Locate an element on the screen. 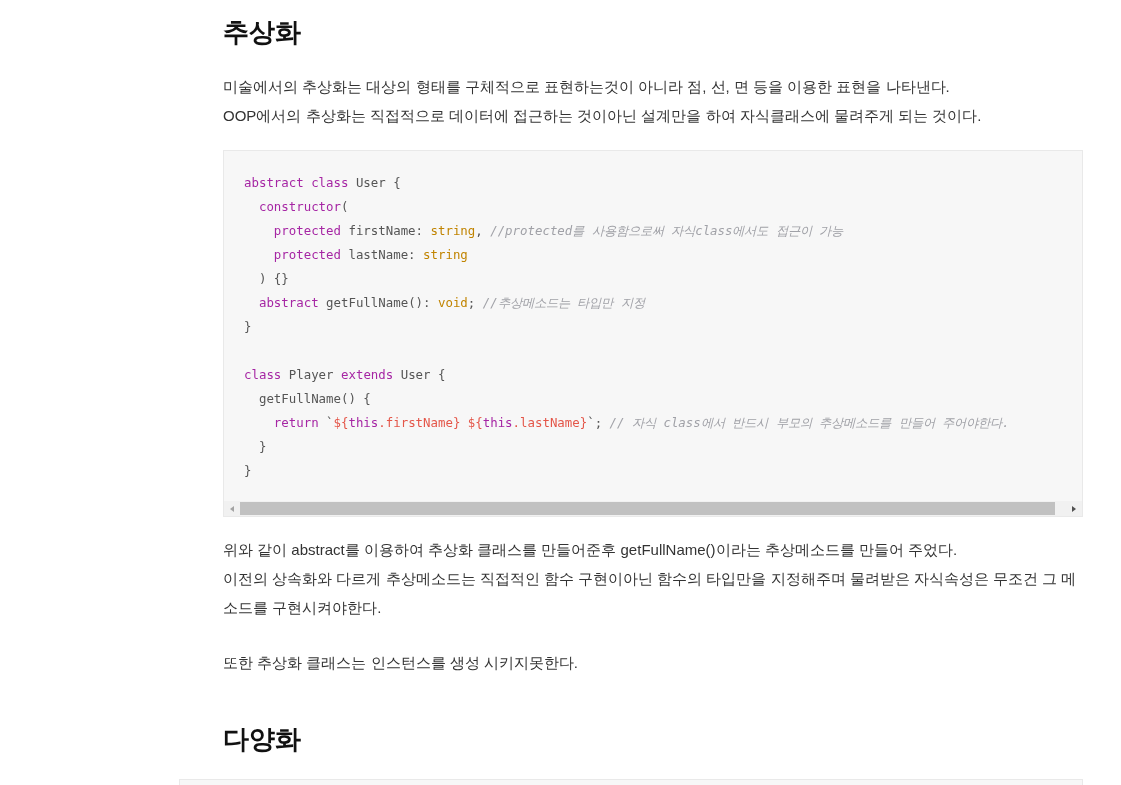  code-token: ; is located at coordinates (472, 302).